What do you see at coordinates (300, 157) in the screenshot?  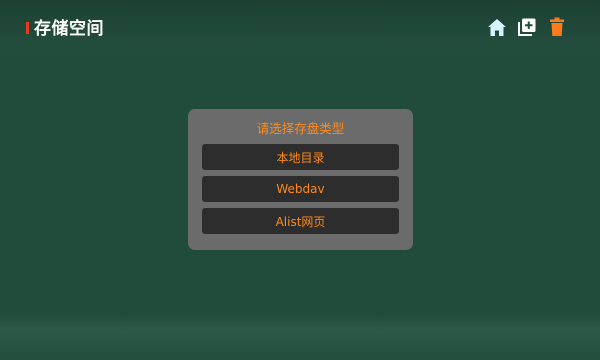 I see `option-local-directory: 本地目录` at bounding box center [300, 157].